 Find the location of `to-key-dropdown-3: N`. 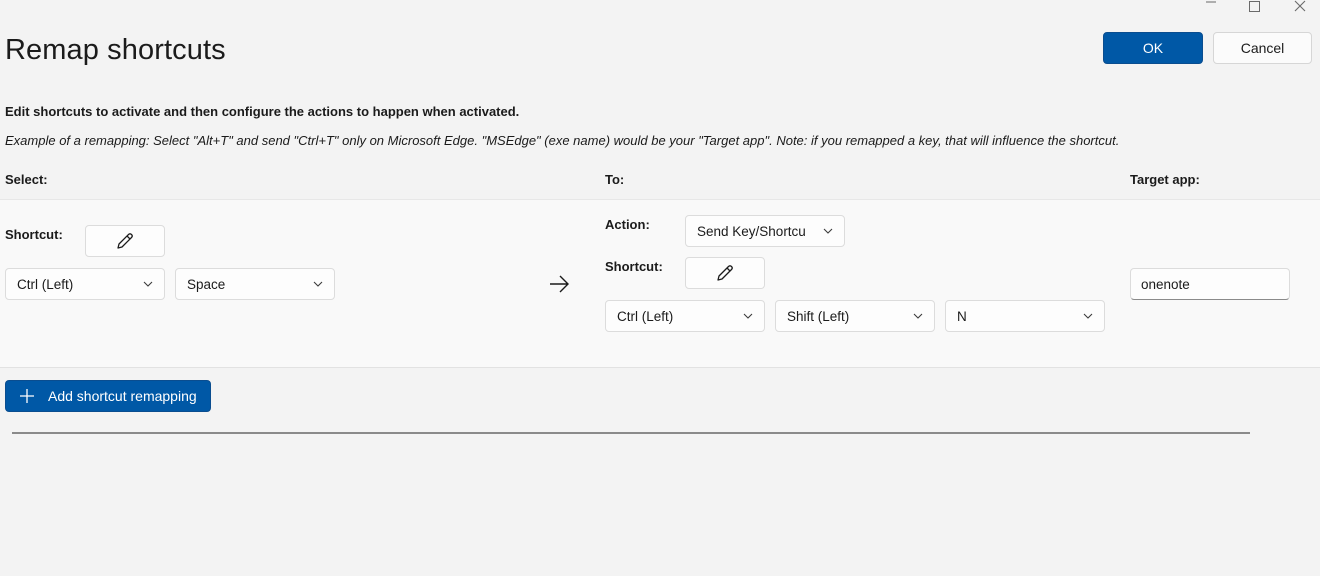

to-key-dropdown-3: N is located at coordinates (1025, 316).